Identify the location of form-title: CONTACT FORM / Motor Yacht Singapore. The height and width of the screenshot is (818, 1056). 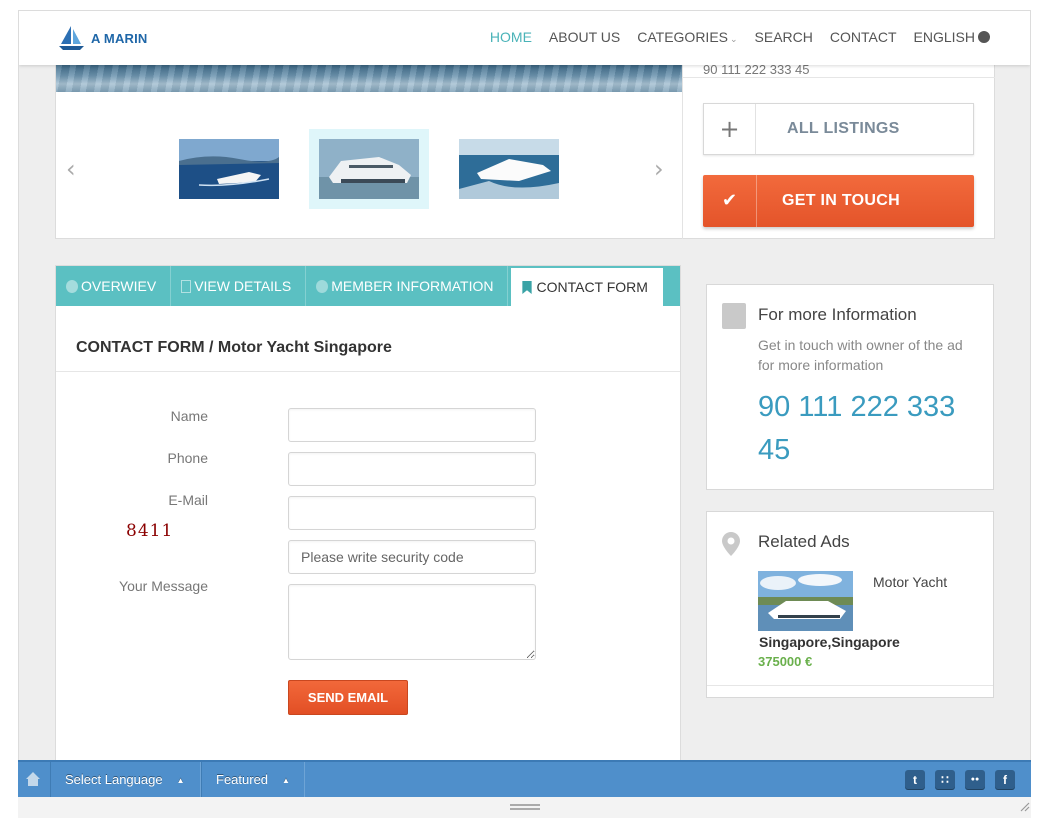
(234, 347).